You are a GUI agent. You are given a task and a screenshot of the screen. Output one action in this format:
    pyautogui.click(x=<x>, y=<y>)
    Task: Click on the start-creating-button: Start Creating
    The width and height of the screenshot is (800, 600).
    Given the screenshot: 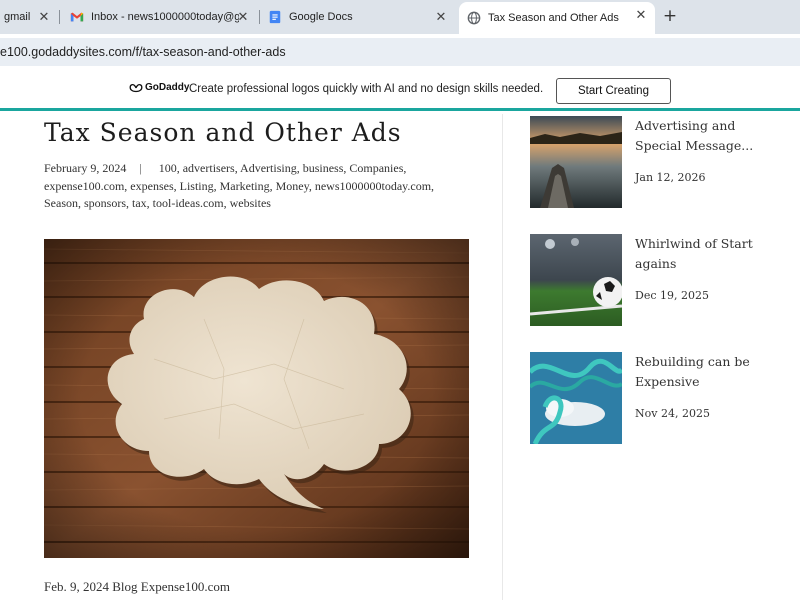 What is the action you would take?
    pyautogui.click(x=613, y=91)
    